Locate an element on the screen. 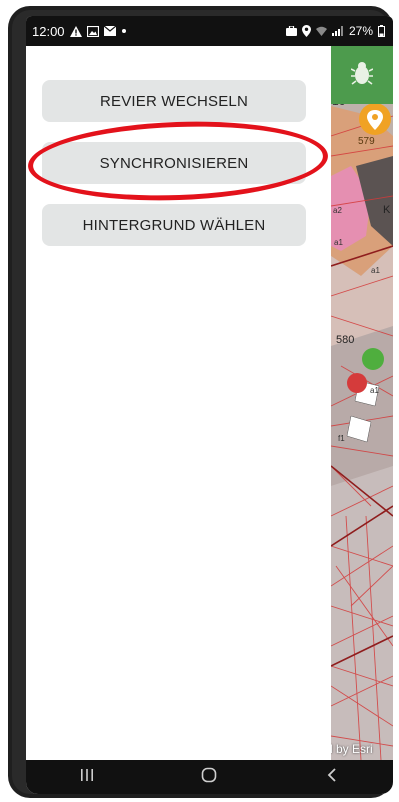  map-toolbar is located at coordinates (362, 75).